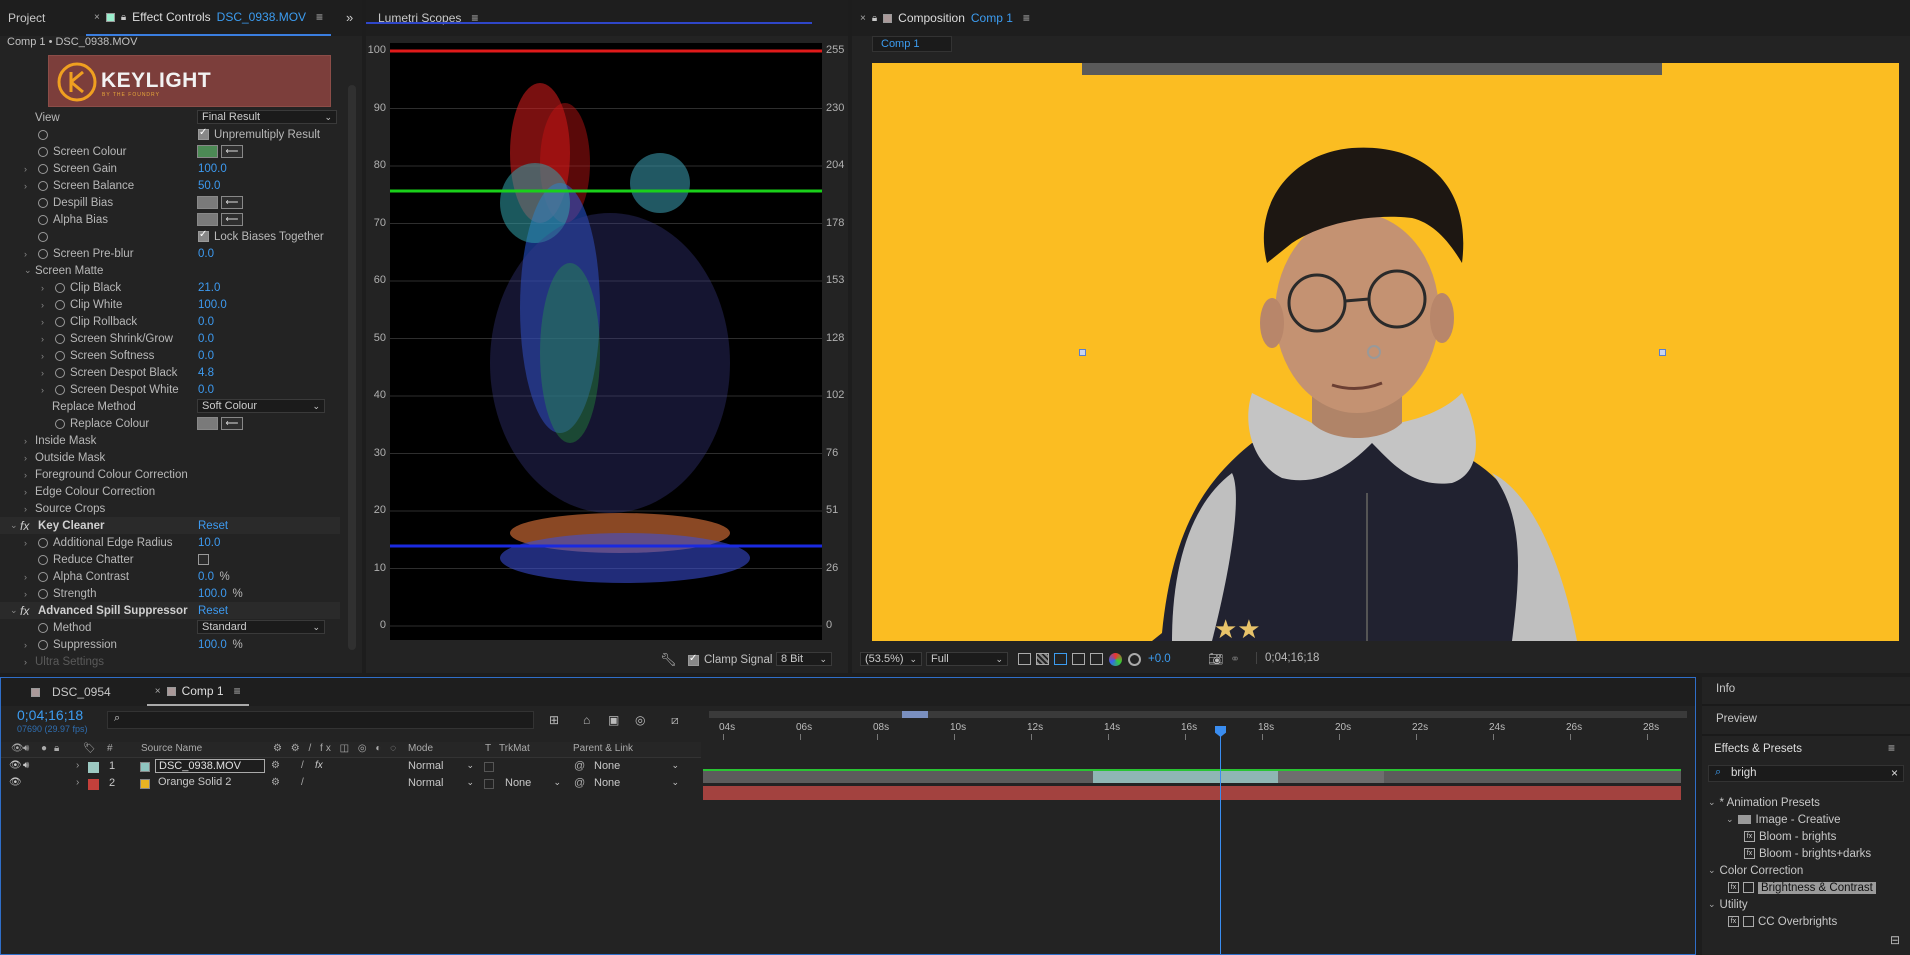 The image size is (1910, 955). Describe the element at coordinates (441, 784) in the screenshot. I see `blend-mode-dropdown: Normal ⌄` at that location.